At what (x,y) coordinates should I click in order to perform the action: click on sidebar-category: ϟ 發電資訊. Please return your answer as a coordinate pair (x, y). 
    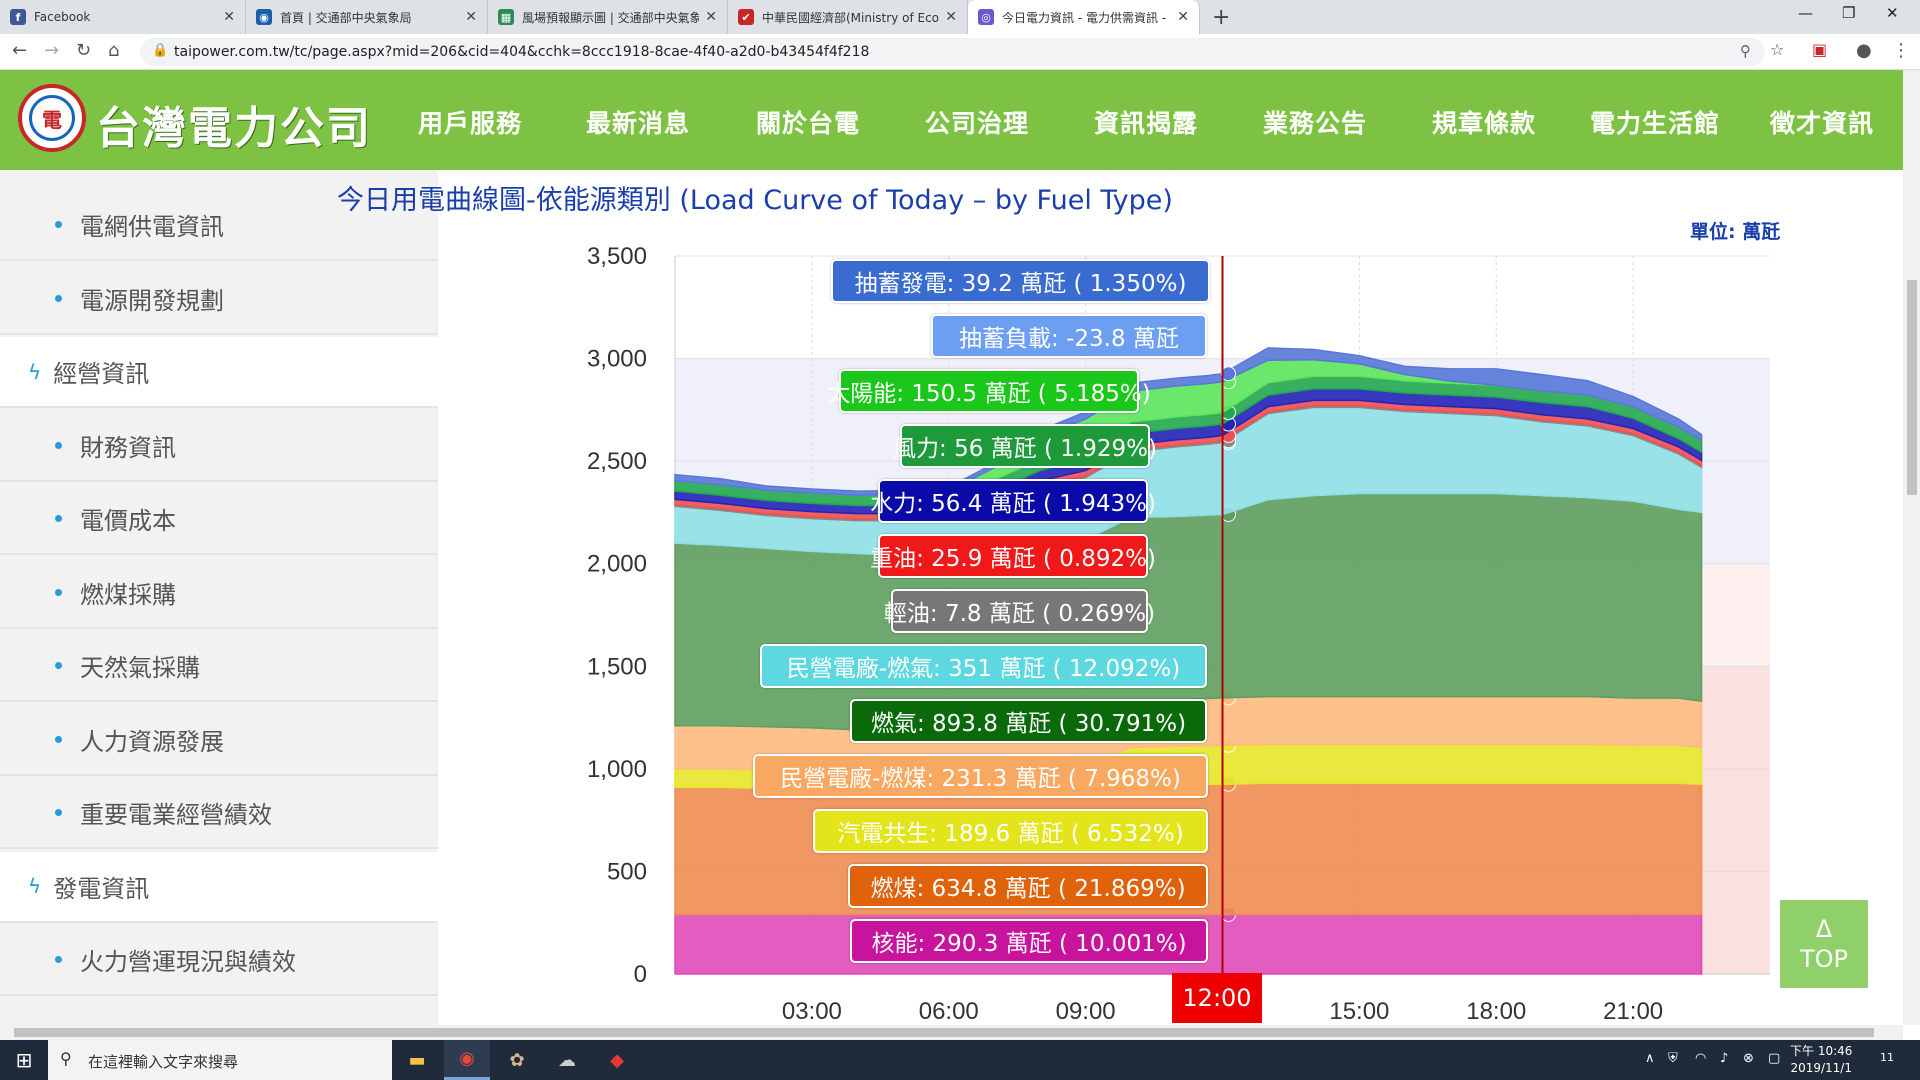
    Looking at the image, I should click on (219, 887).